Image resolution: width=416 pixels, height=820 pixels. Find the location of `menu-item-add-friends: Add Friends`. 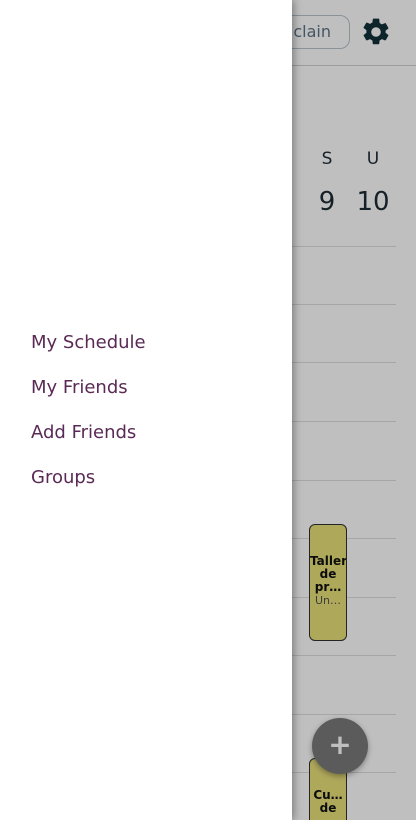

menu-item-add-friends: Add Friends is located at coordinates (88, 432).